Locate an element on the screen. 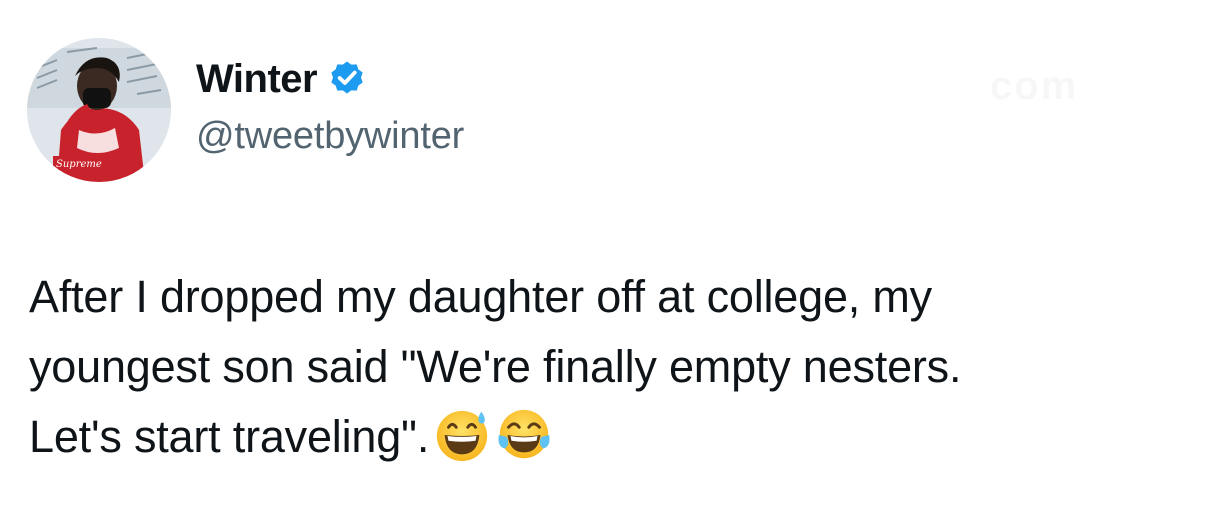  avatar-image: Supreme is located at coordinates (99, 110).